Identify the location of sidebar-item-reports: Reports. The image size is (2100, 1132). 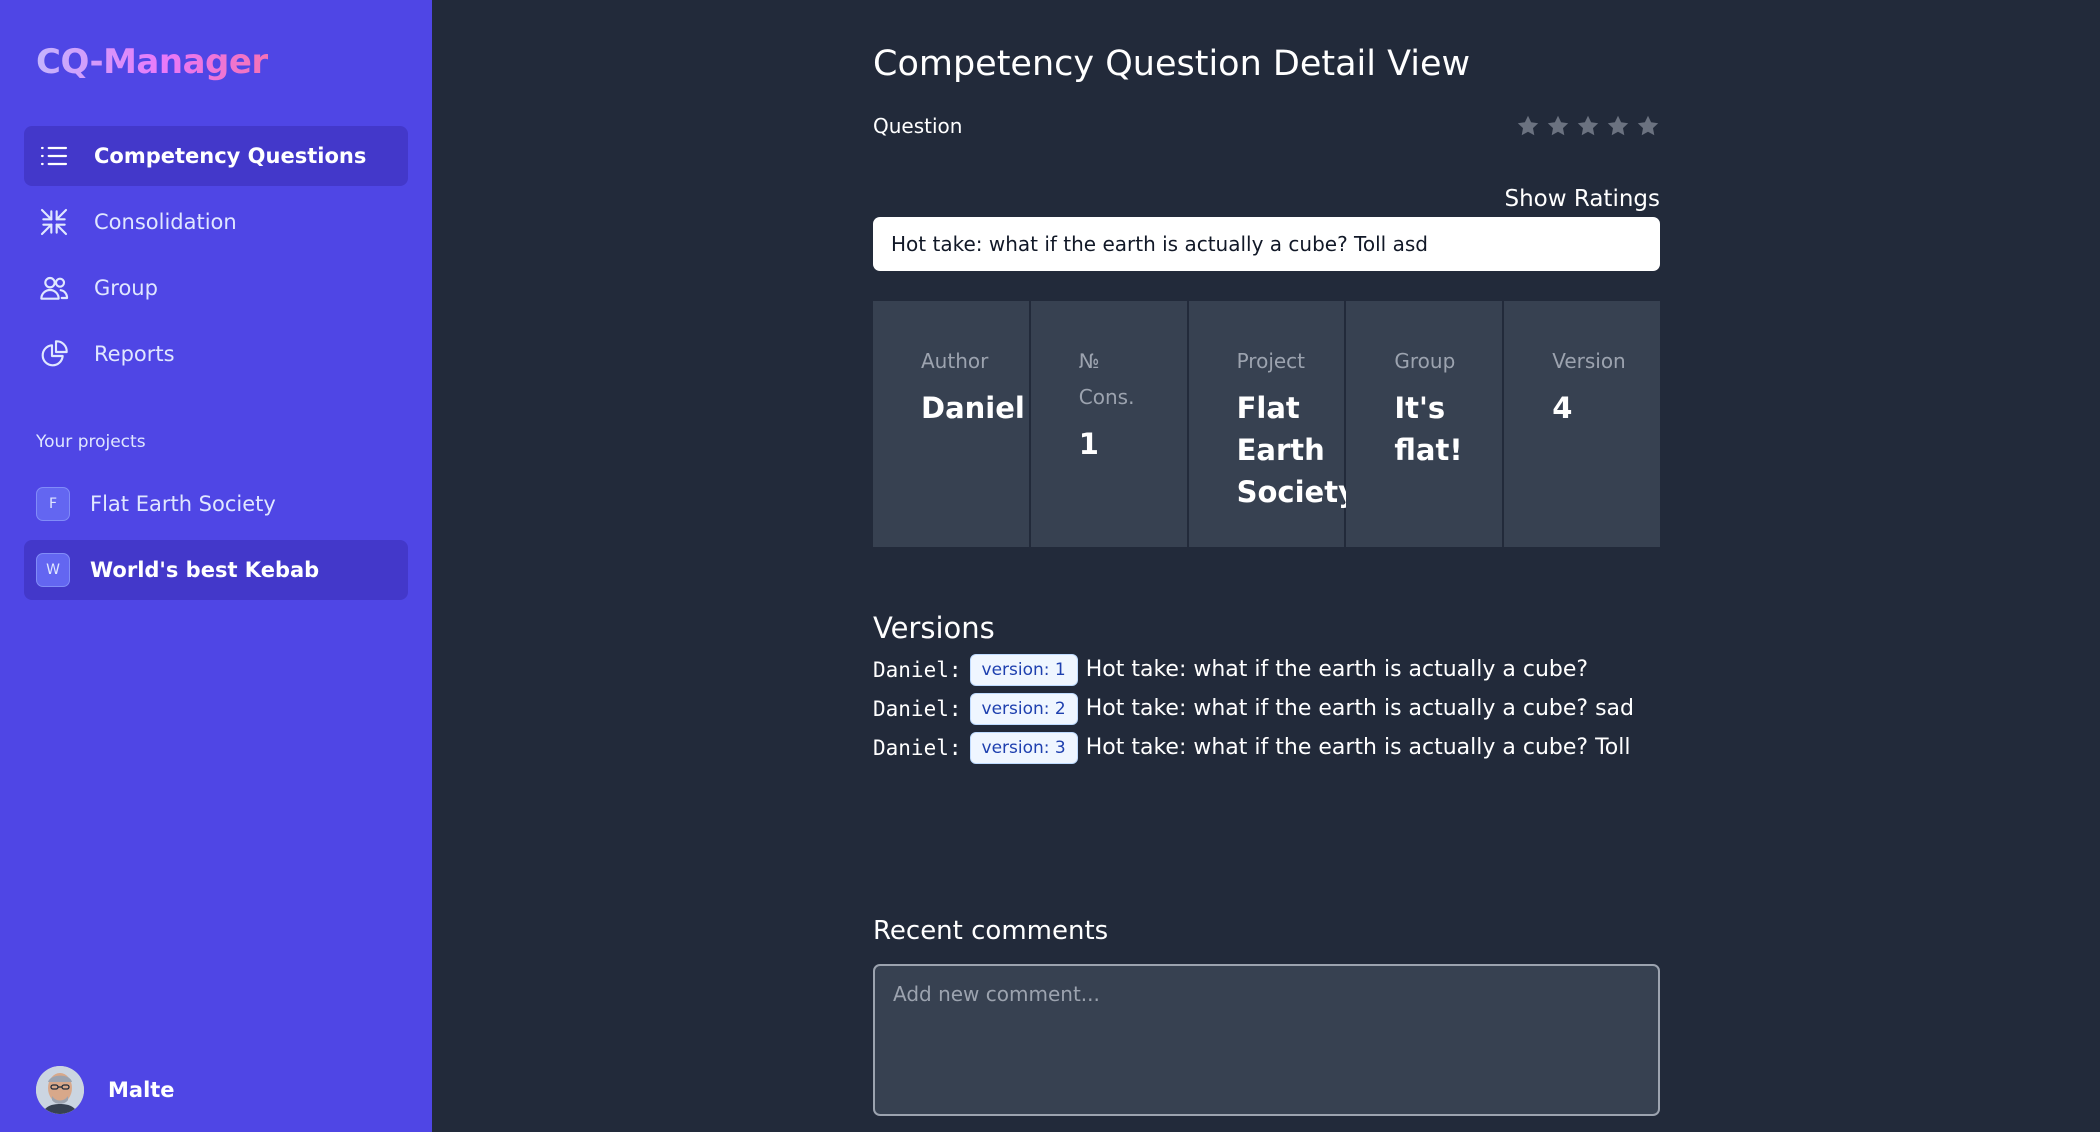
(216, 354).